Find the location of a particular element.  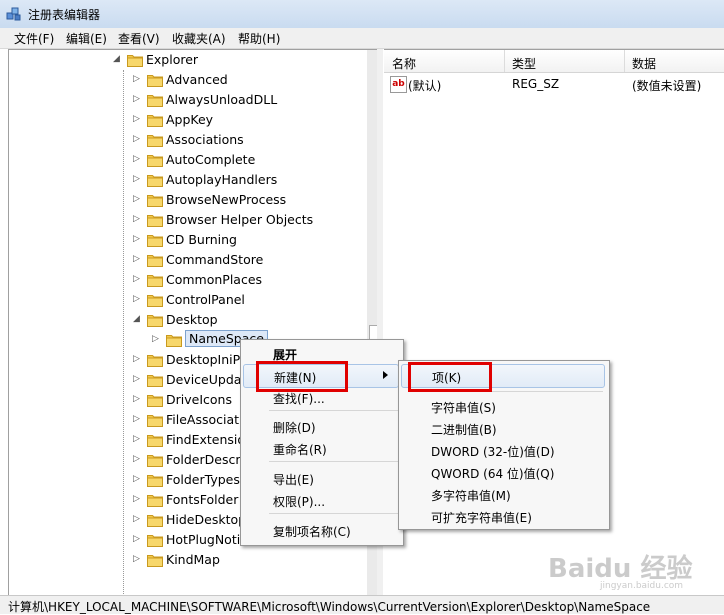

menu-item-copy-key-name: 复制项名称(C) is located at coordinates (321, 530).